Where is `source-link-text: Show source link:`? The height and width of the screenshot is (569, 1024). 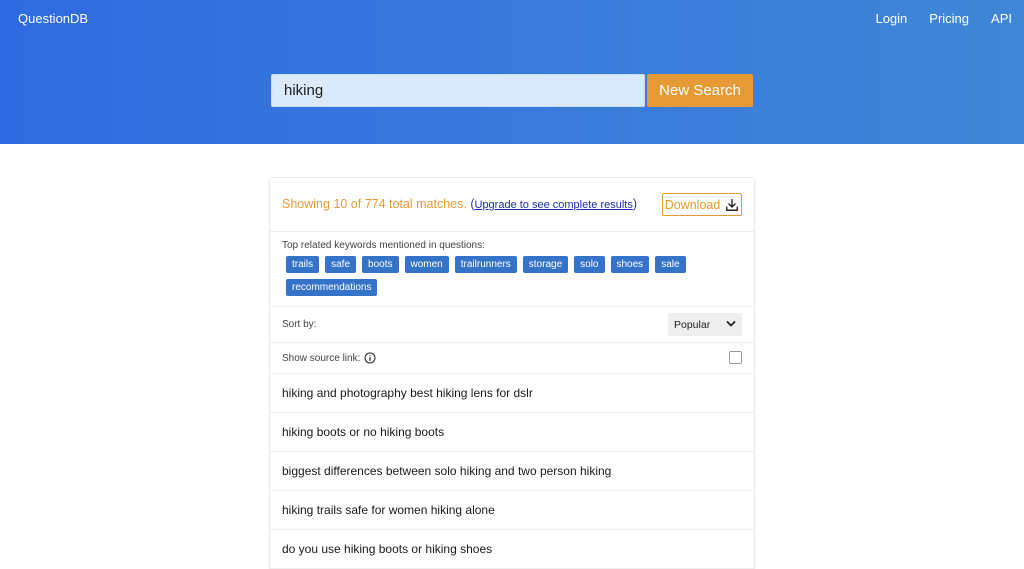
source-link-text: Show source link: is located at coordinates (321, 358).